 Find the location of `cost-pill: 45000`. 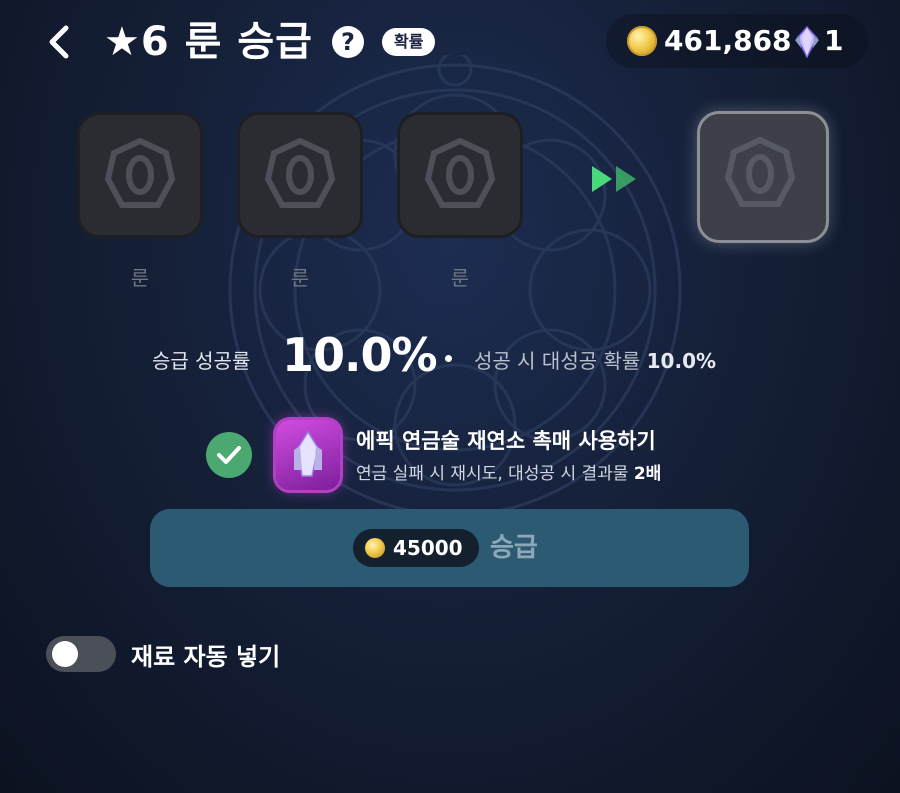

cost-pill: 45000 is located at coordinates (416, 548).